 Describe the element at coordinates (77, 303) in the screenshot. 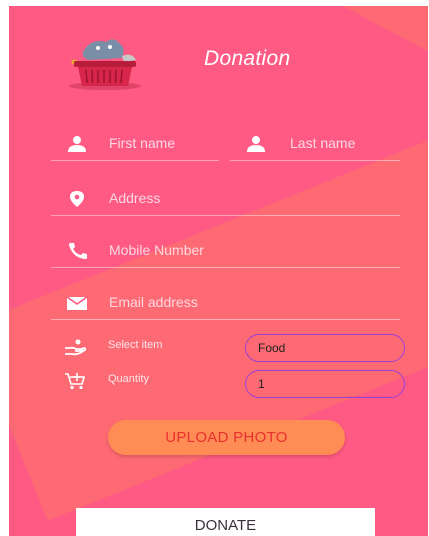

I see `mail-icon` at that location.